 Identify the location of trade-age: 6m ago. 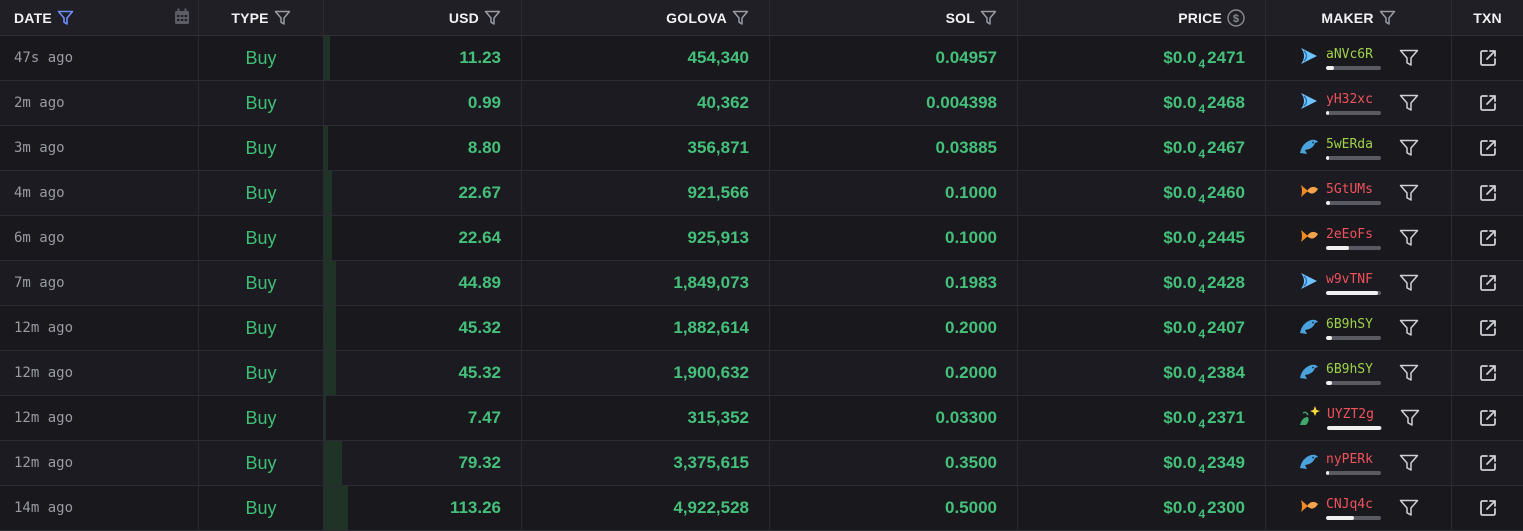
(39, 238).